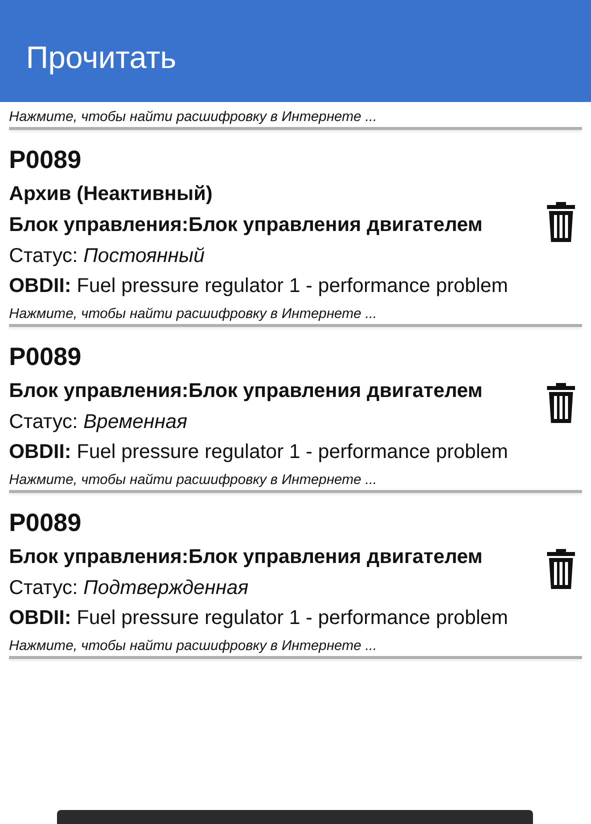 This screenshot has height=824, width=591. What do you see at coordinates (129, 588) in the screenshot?
I see `status-label: Статус: Подтвержденная` at bounding box center [129, 588].